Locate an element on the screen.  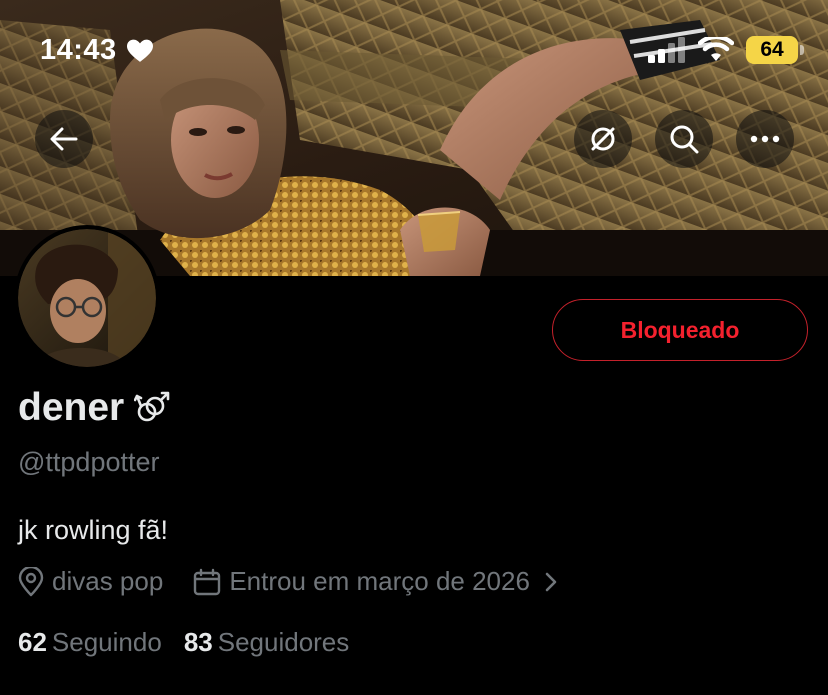
battery-level: 64 is located at coordinates (772, 49).